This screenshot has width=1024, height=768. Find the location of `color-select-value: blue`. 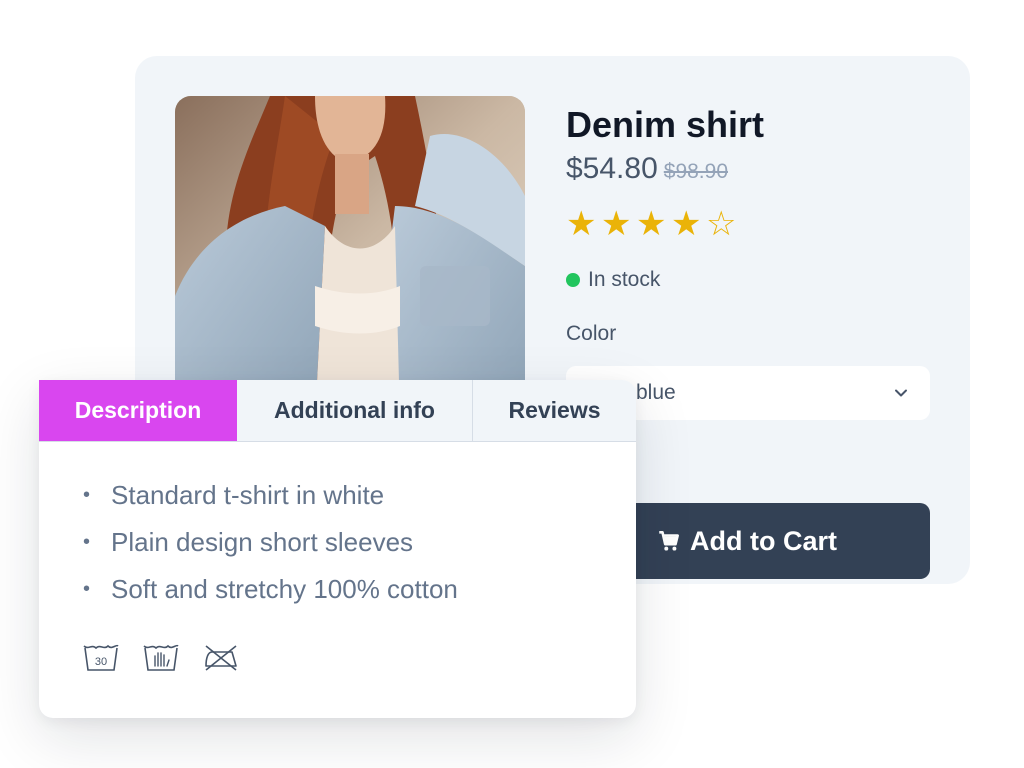

color-select-value: blue is located at coordinates (656, 392).